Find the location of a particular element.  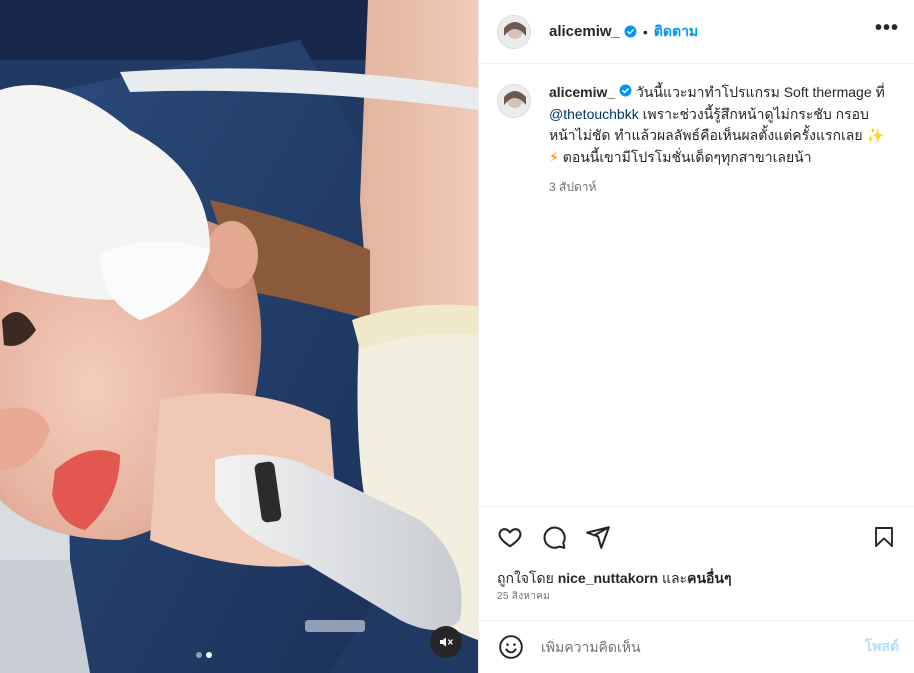

save-button is located at coordinates (884, 537).